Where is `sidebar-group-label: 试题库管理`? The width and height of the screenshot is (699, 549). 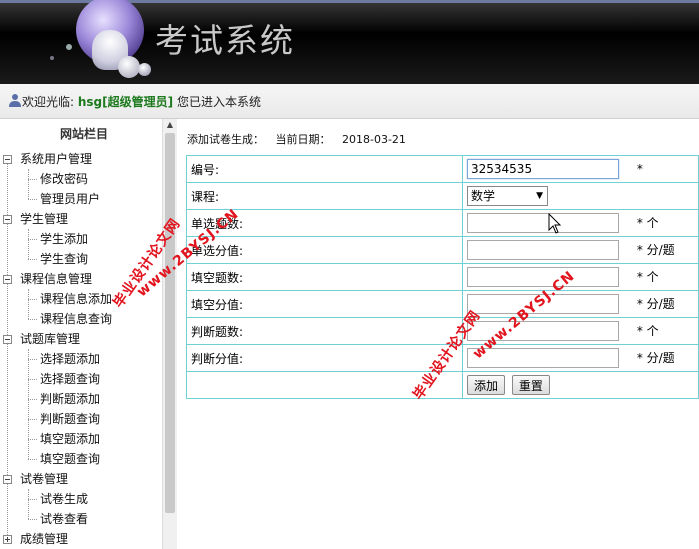
sidebar-group-label: 试题库管理 is located at coordinates (50, 339).